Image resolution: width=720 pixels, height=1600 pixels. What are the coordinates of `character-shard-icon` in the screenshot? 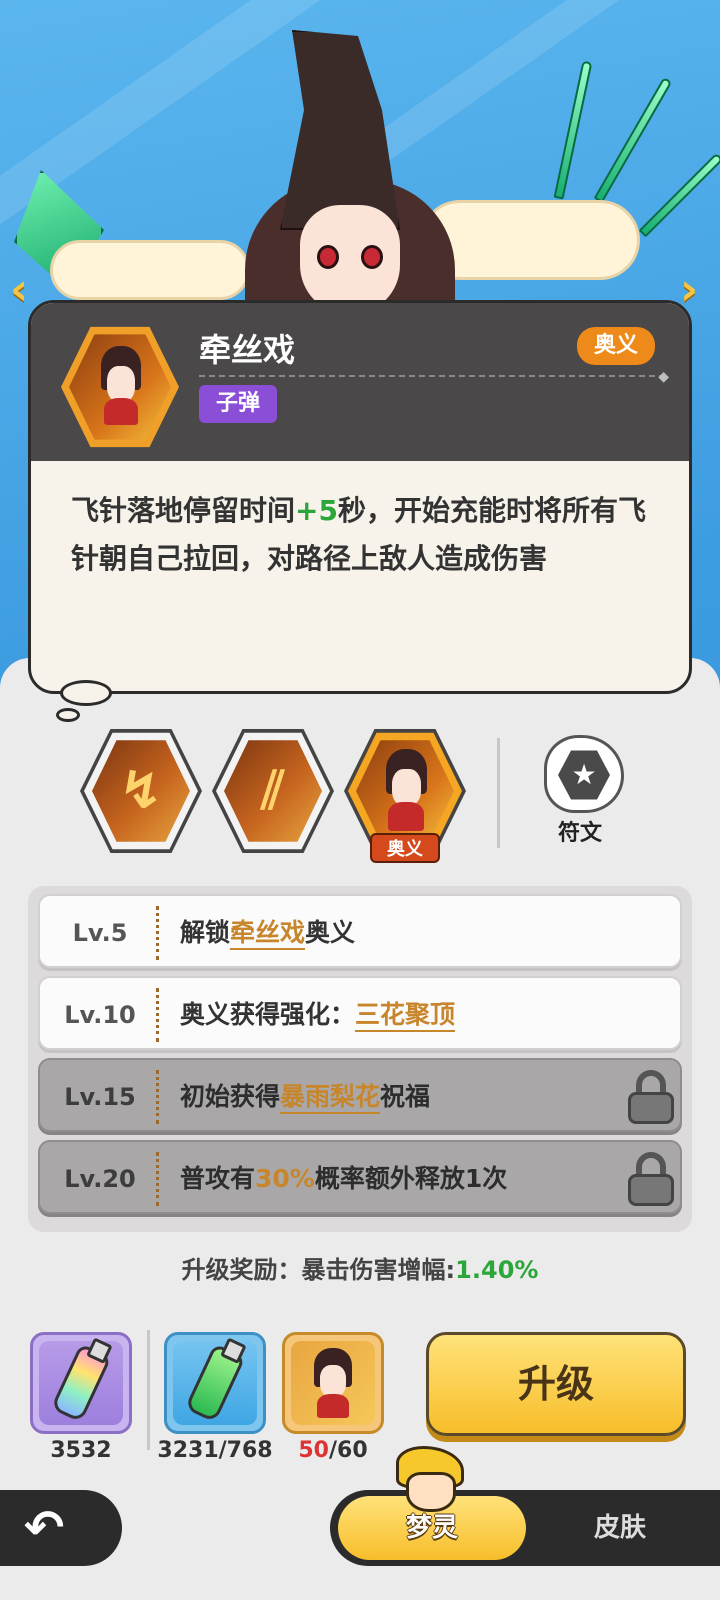 It's located at (332, 1383).